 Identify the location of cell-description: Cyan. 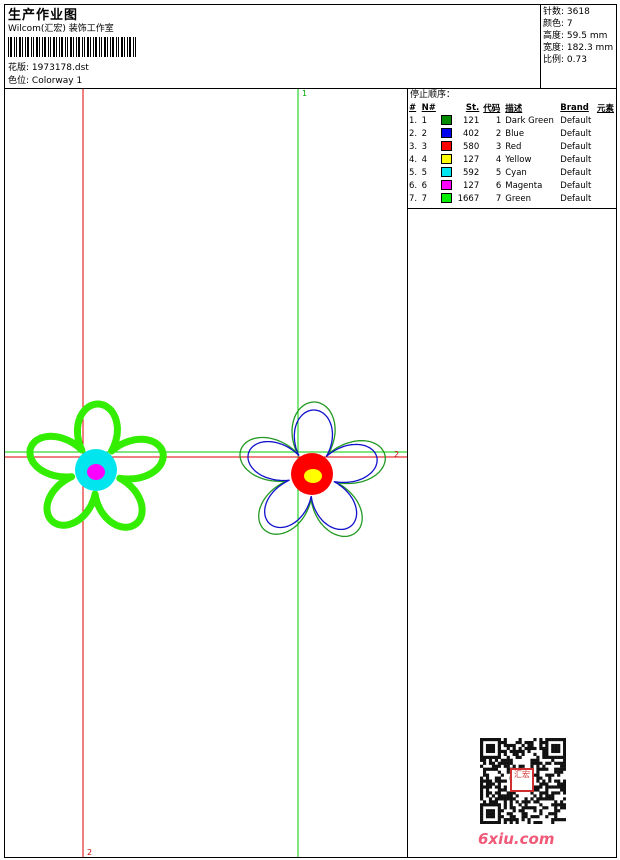
(516, 172).